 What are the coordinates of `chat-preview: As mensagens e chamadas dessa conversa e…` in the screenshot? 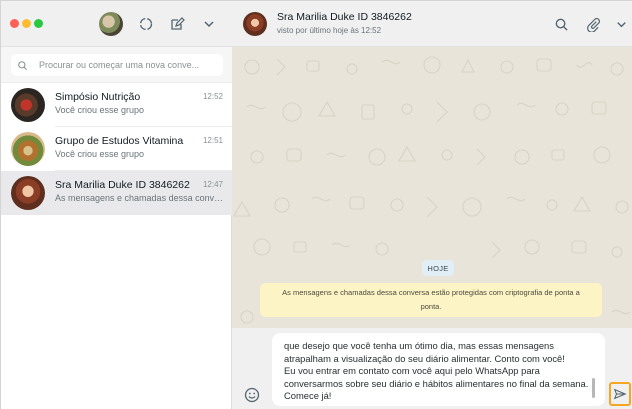 It's located at (140, 198).